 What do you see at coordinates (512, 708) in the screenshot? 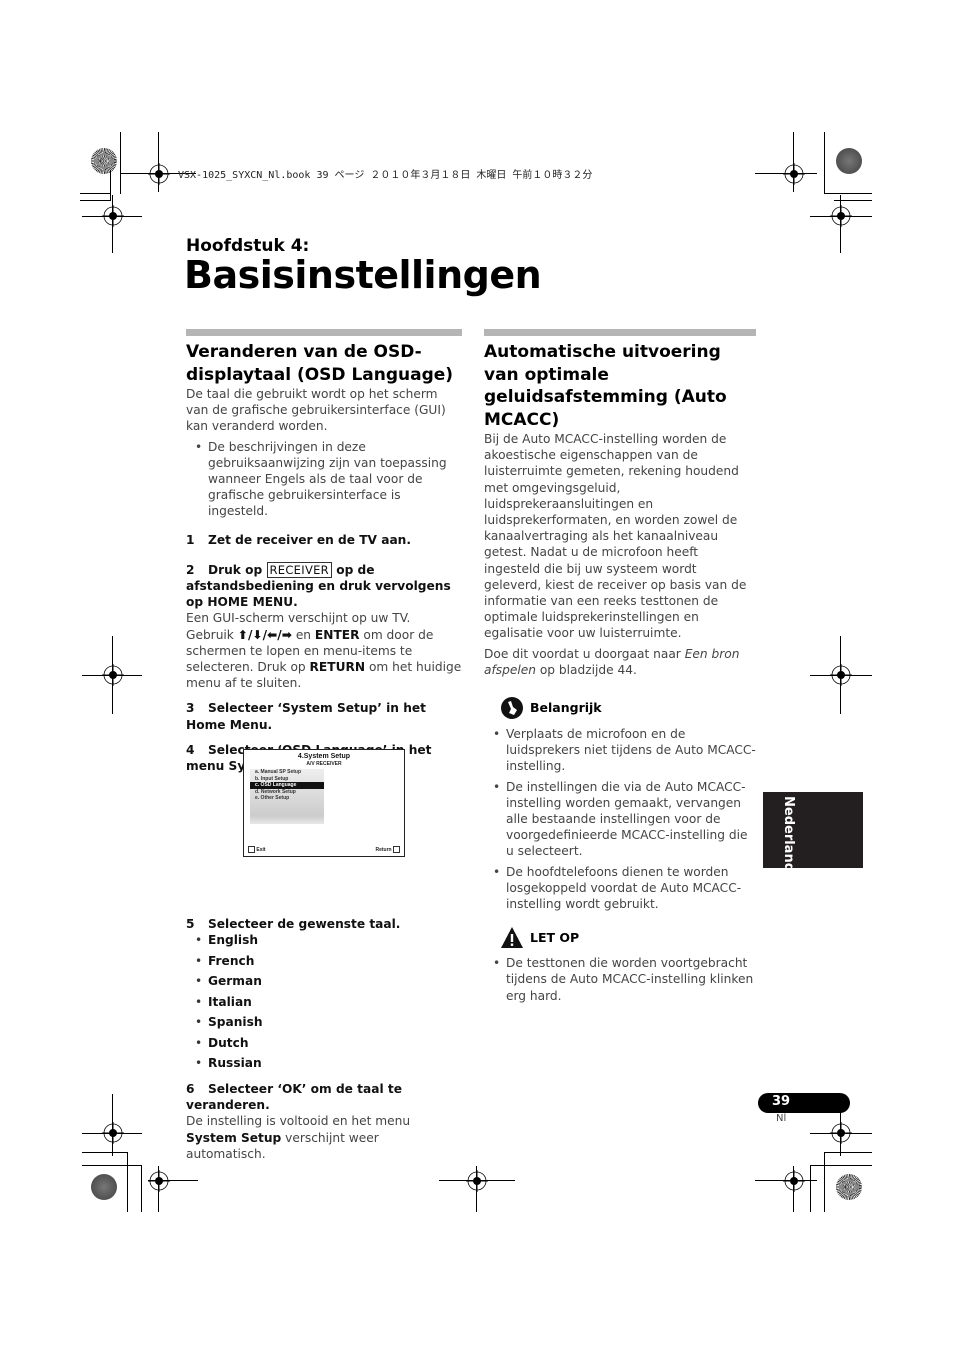
I see `important-hand-icon` at bounding box center [512, 708].